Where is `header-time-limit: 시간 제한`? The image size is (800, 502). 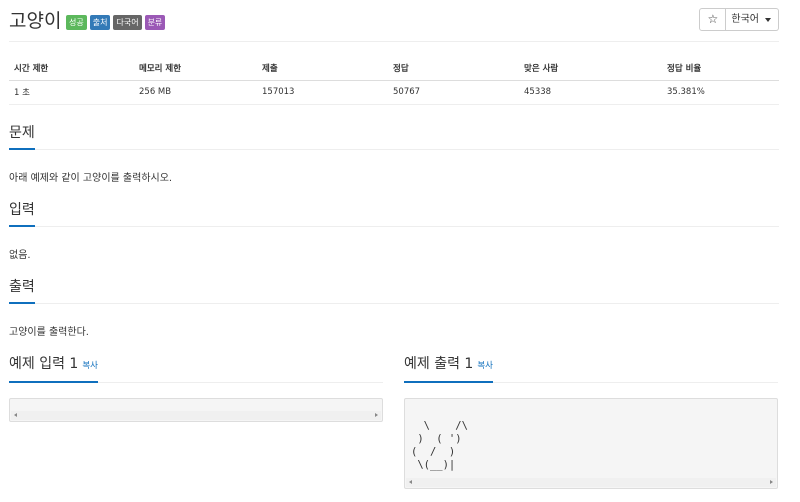
header-time-limit: 시간 제한 is located at coordinates (71, 68).